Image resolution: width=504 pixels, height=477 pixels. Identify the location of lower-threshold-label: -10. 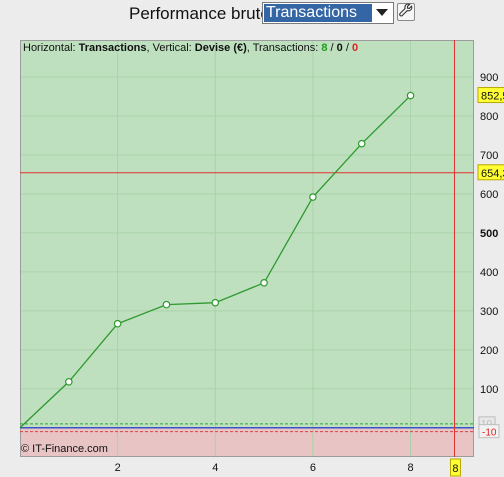
(489, 433).